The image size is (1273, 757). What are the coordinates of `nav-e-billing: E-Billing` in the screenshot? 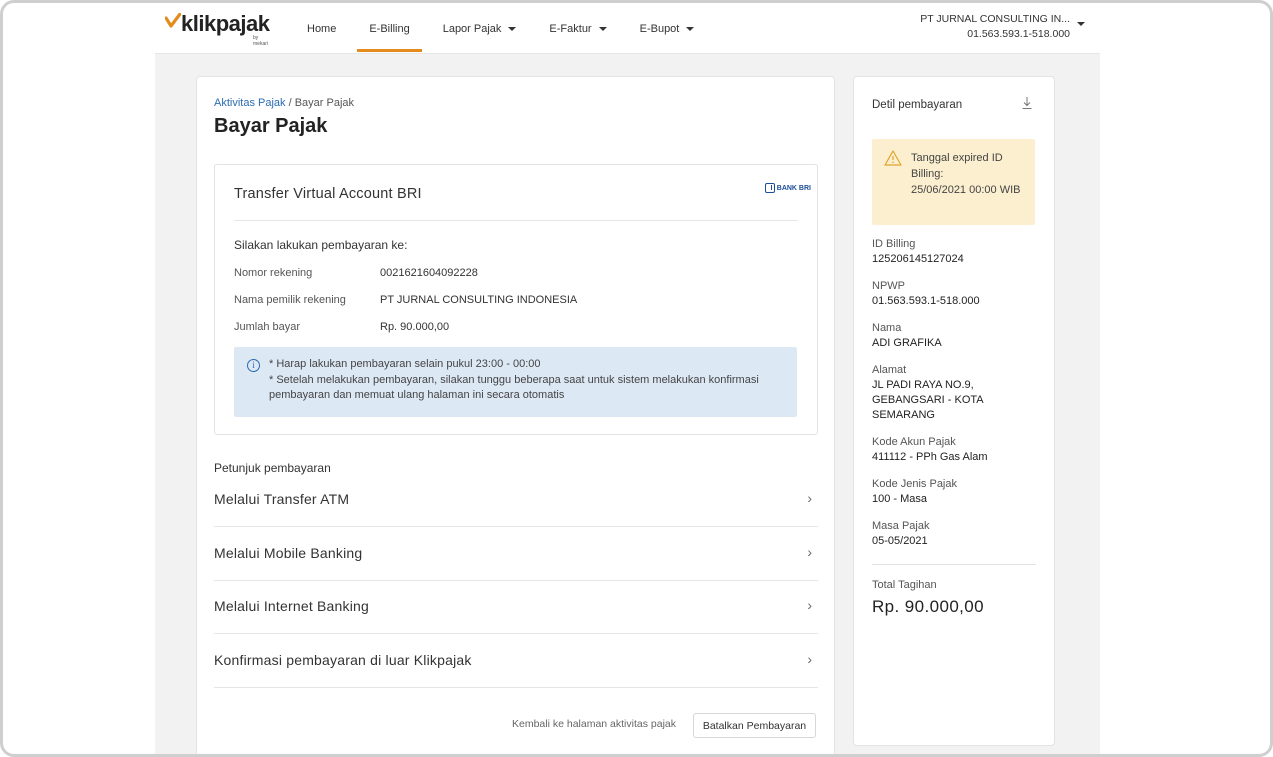 It's located at (390, 28).